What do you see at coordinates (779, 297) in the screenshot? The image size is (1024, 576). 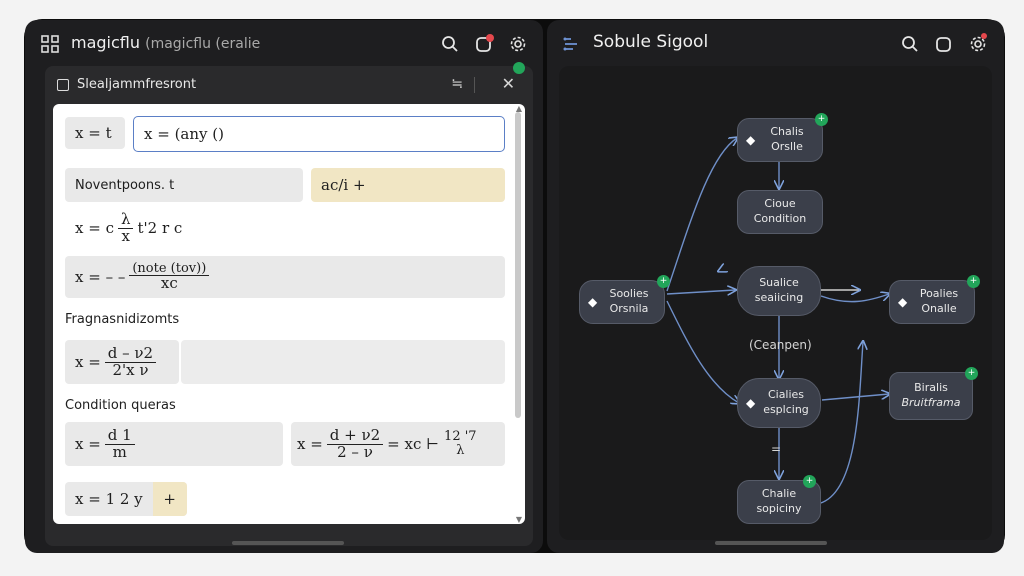 I see `node-label: seaiicing` at bounding box center [779, 297].